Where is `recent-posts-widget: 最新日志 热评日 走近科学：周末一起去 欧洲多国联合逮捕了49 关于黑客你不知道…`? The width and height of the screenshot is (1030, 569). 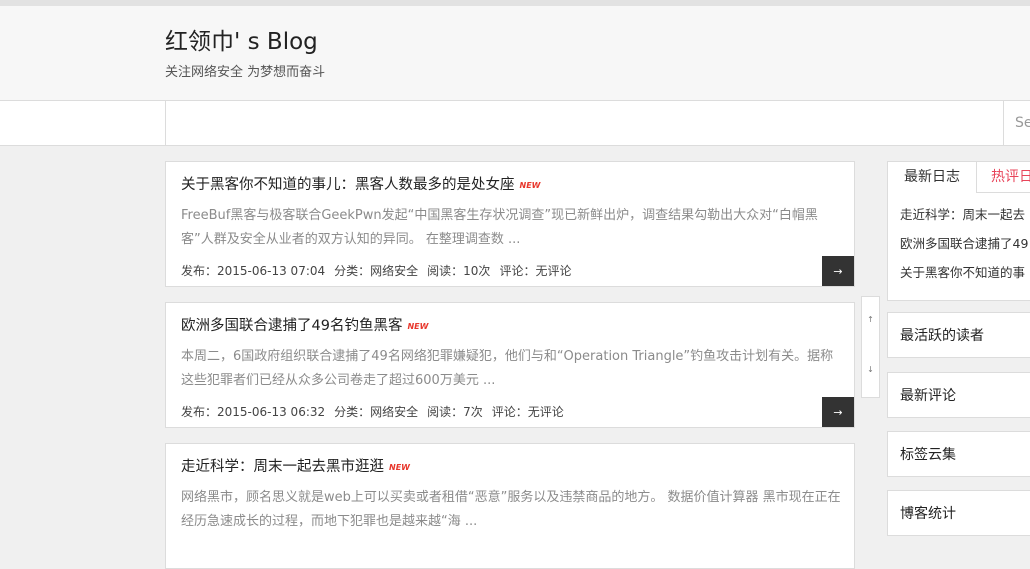 recent-posts-widget: 最新日志 热评日 走近科学：周末一起去 欧洲多国联合逮捕了49 关于黑客你不知道… is located at coordinates (958, 231).